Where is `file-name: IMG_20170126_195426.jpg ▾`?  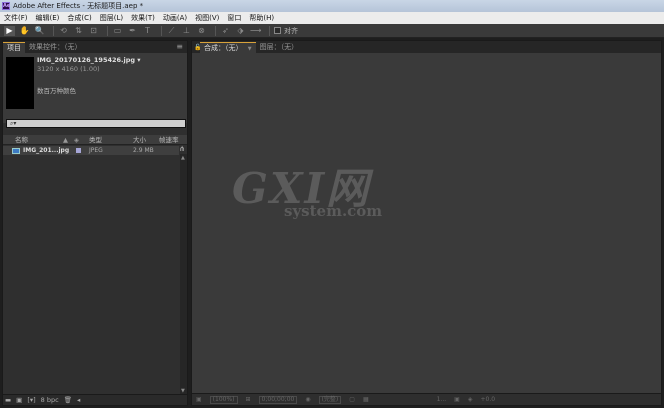
file-name: IMG_20170126_195426.jpg ▾ is located at coordinates (89, 60).